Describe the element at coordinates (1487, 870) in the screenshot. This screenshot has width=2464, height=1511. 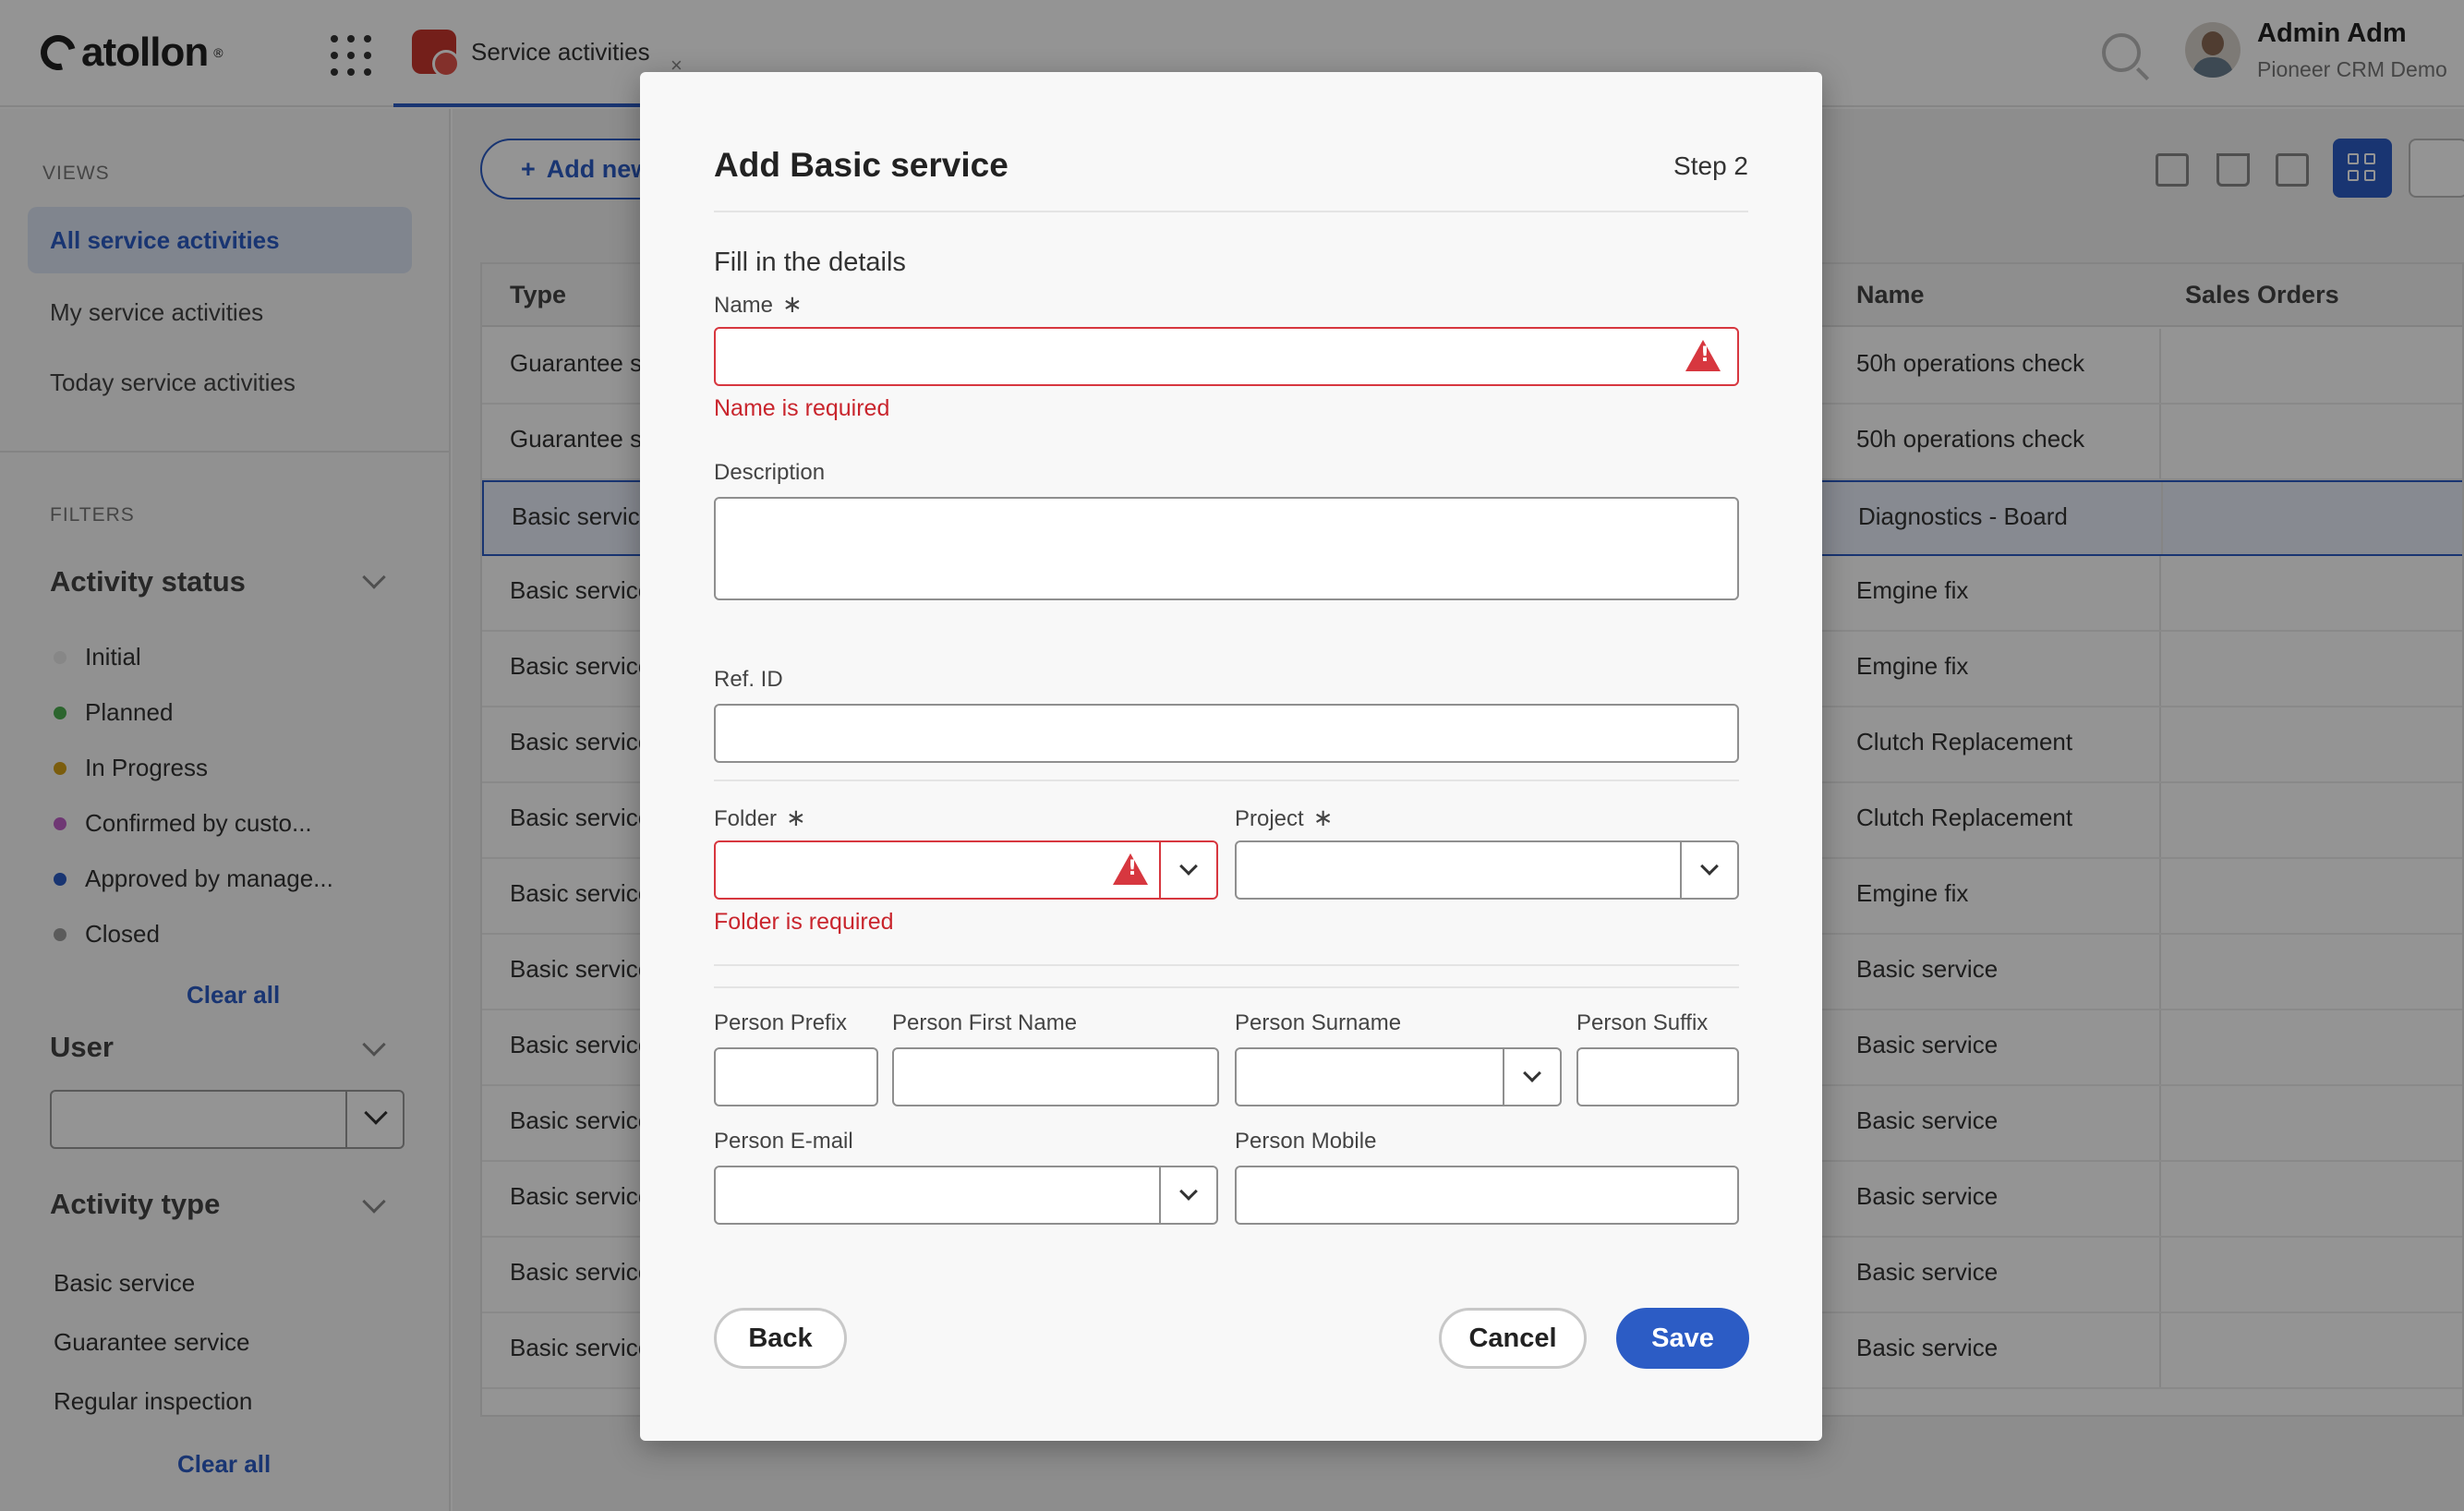
I see `project-select` at that location.